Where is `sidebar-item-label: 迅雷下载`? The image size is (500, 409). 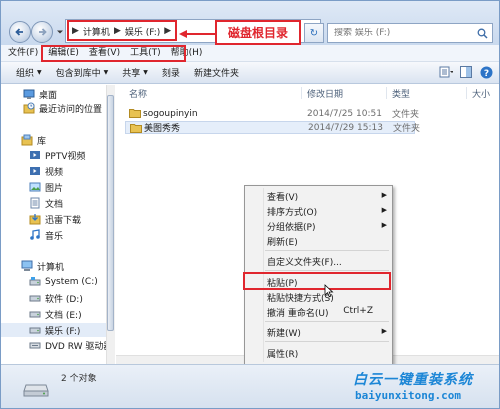 sidebar-item-label: 迅雷下载 is located at coordinates (63, 220).